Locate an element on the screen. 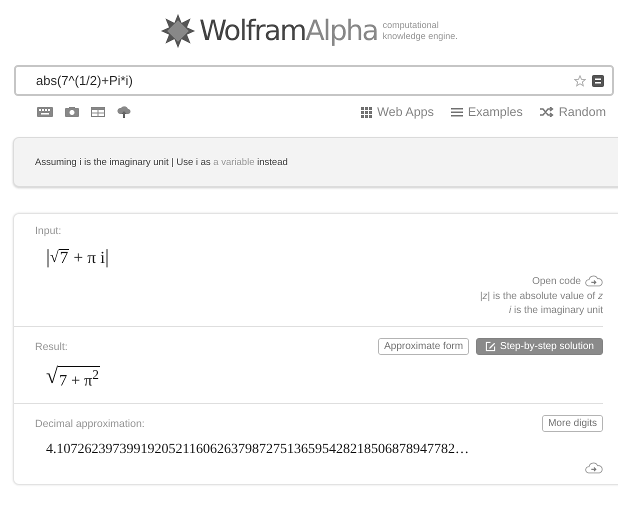  menu-icon is located at coordinates (598, 81).